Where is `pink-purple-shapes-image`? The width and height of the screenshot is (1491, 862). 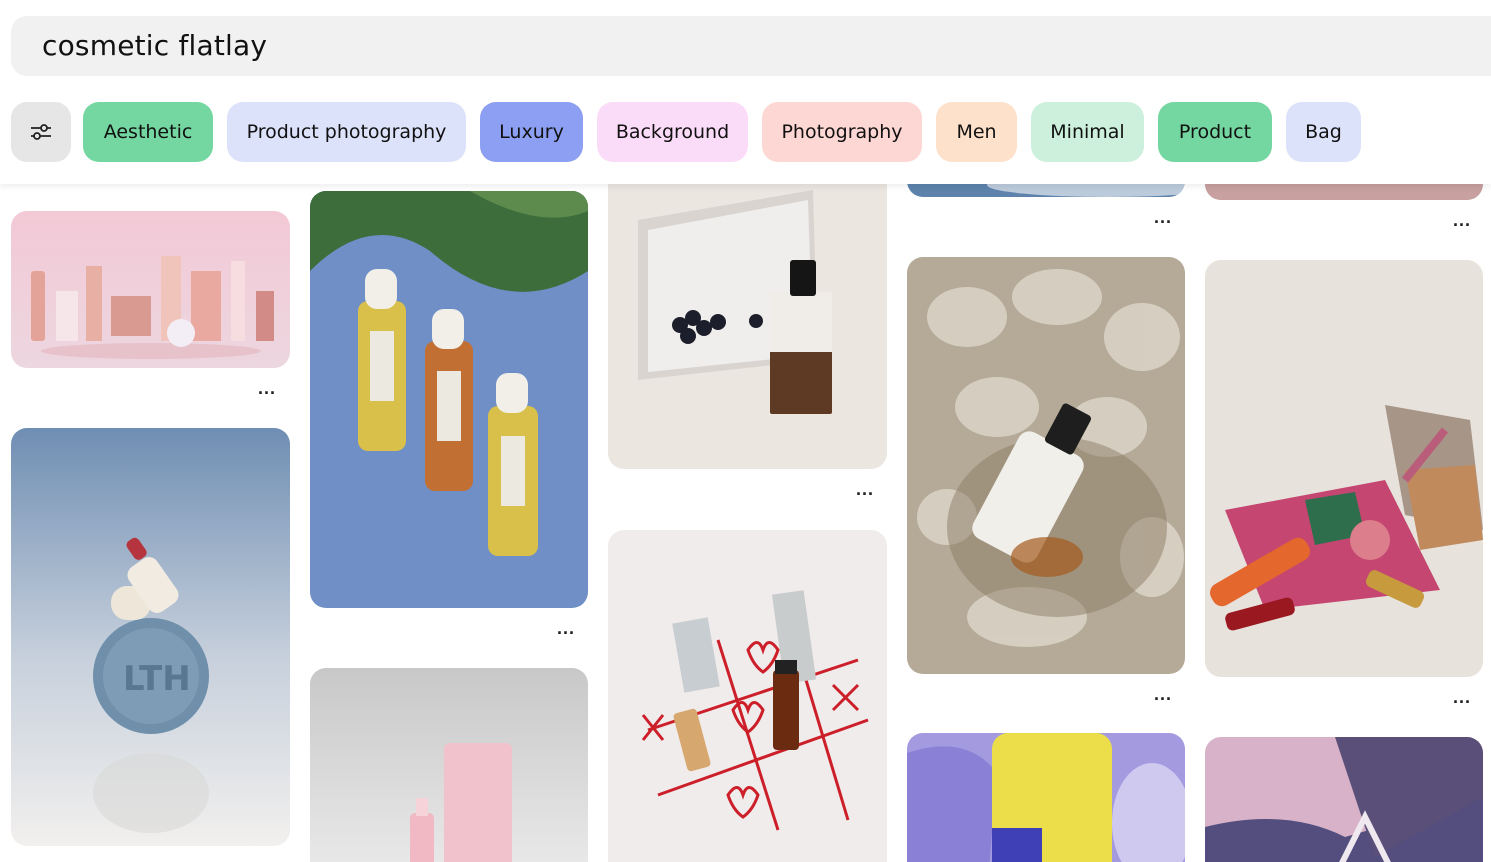
pink-purple-shapes-image is located at coordinates (1344, 799).